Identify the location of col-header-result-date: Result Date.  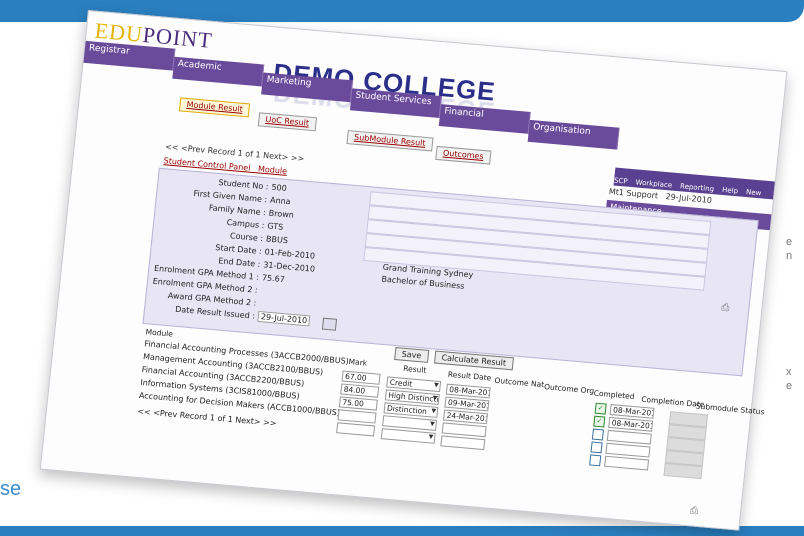
(469, 376).